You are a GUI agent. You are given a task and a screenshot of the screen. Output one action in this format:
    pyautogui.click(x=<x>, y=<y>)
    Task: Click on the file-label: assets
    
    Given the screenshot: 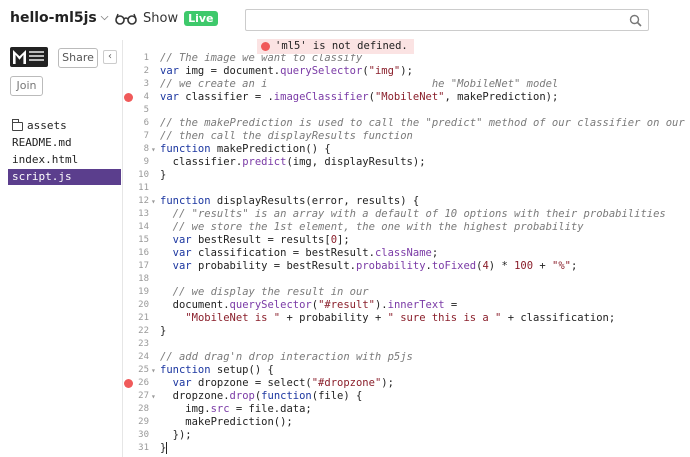 What is the action you would take?
    pyautogui.click(x=47, y=125)
    